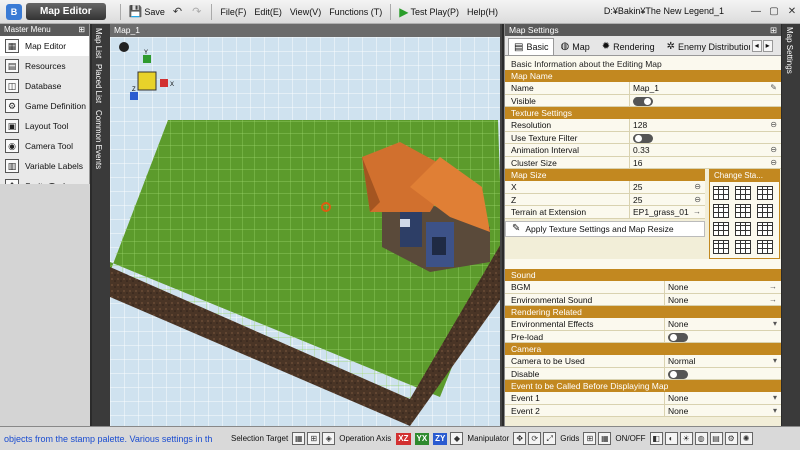 This screenshot has width=800, height=450. I want to click on undo-button: ↶, so click(178, 12).